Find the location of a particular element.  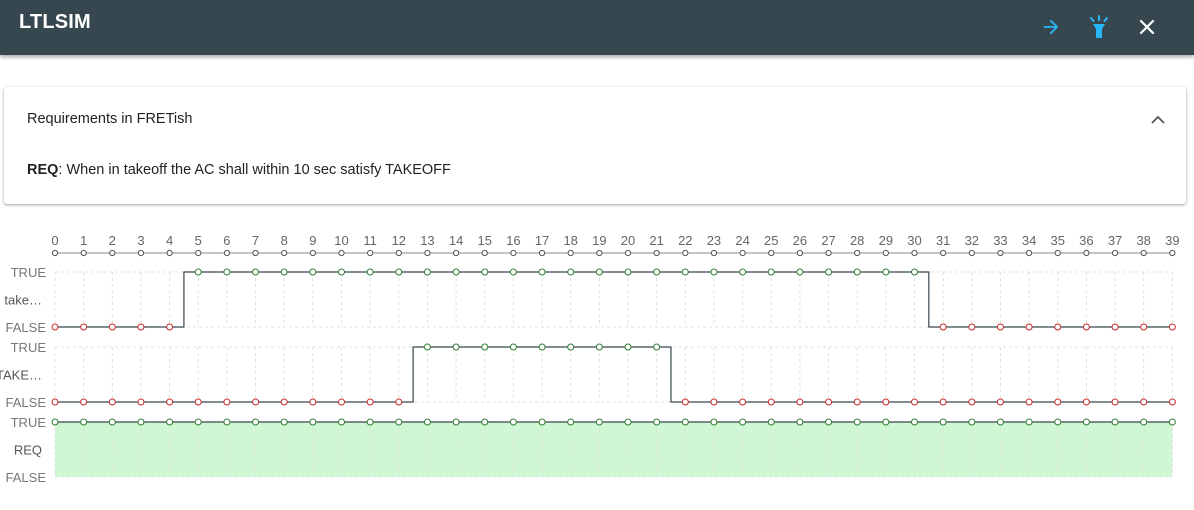

tick-label: 28 is located at coordinates (857, 240).